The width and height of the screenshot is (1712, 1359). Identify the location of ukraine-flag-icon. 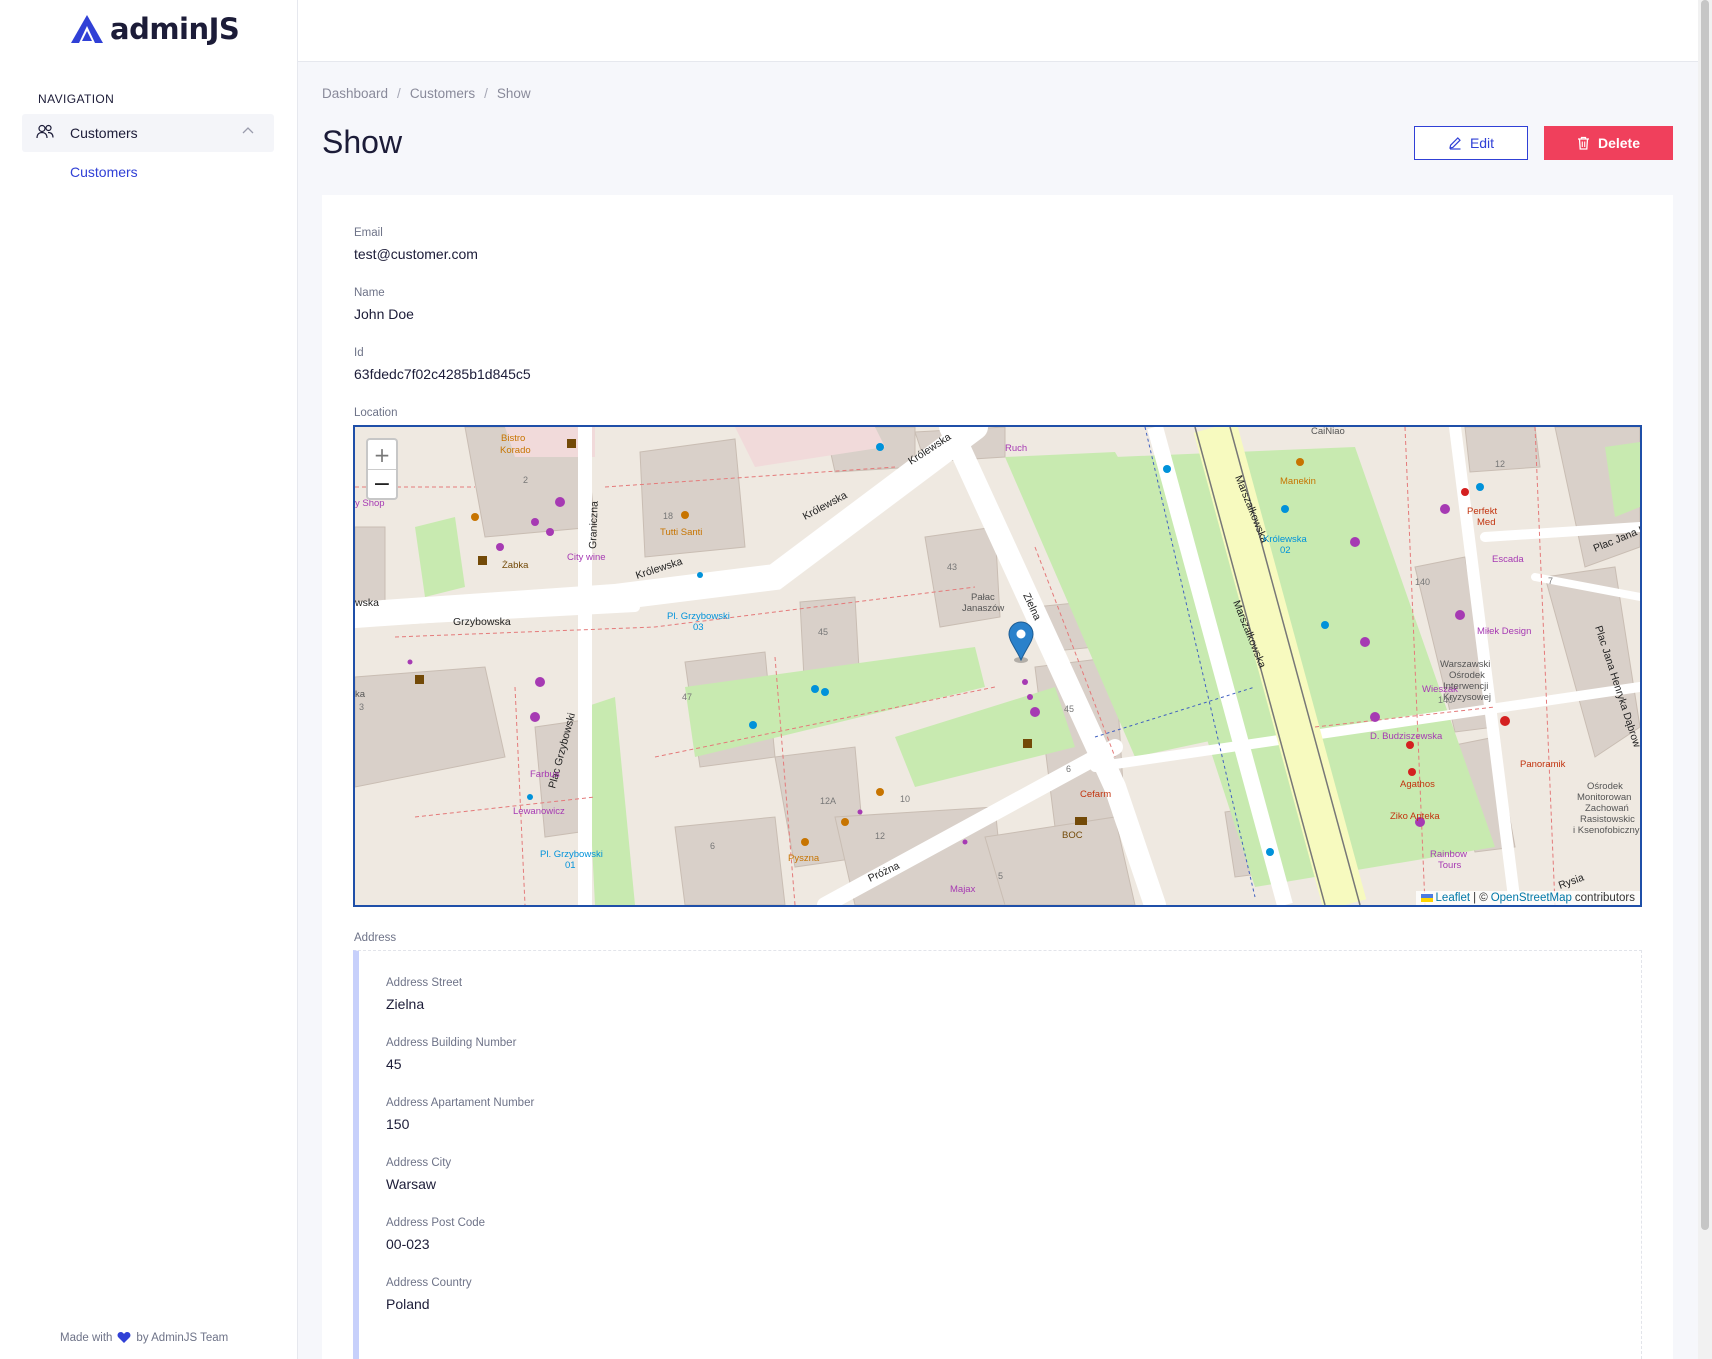
(1426, 898).